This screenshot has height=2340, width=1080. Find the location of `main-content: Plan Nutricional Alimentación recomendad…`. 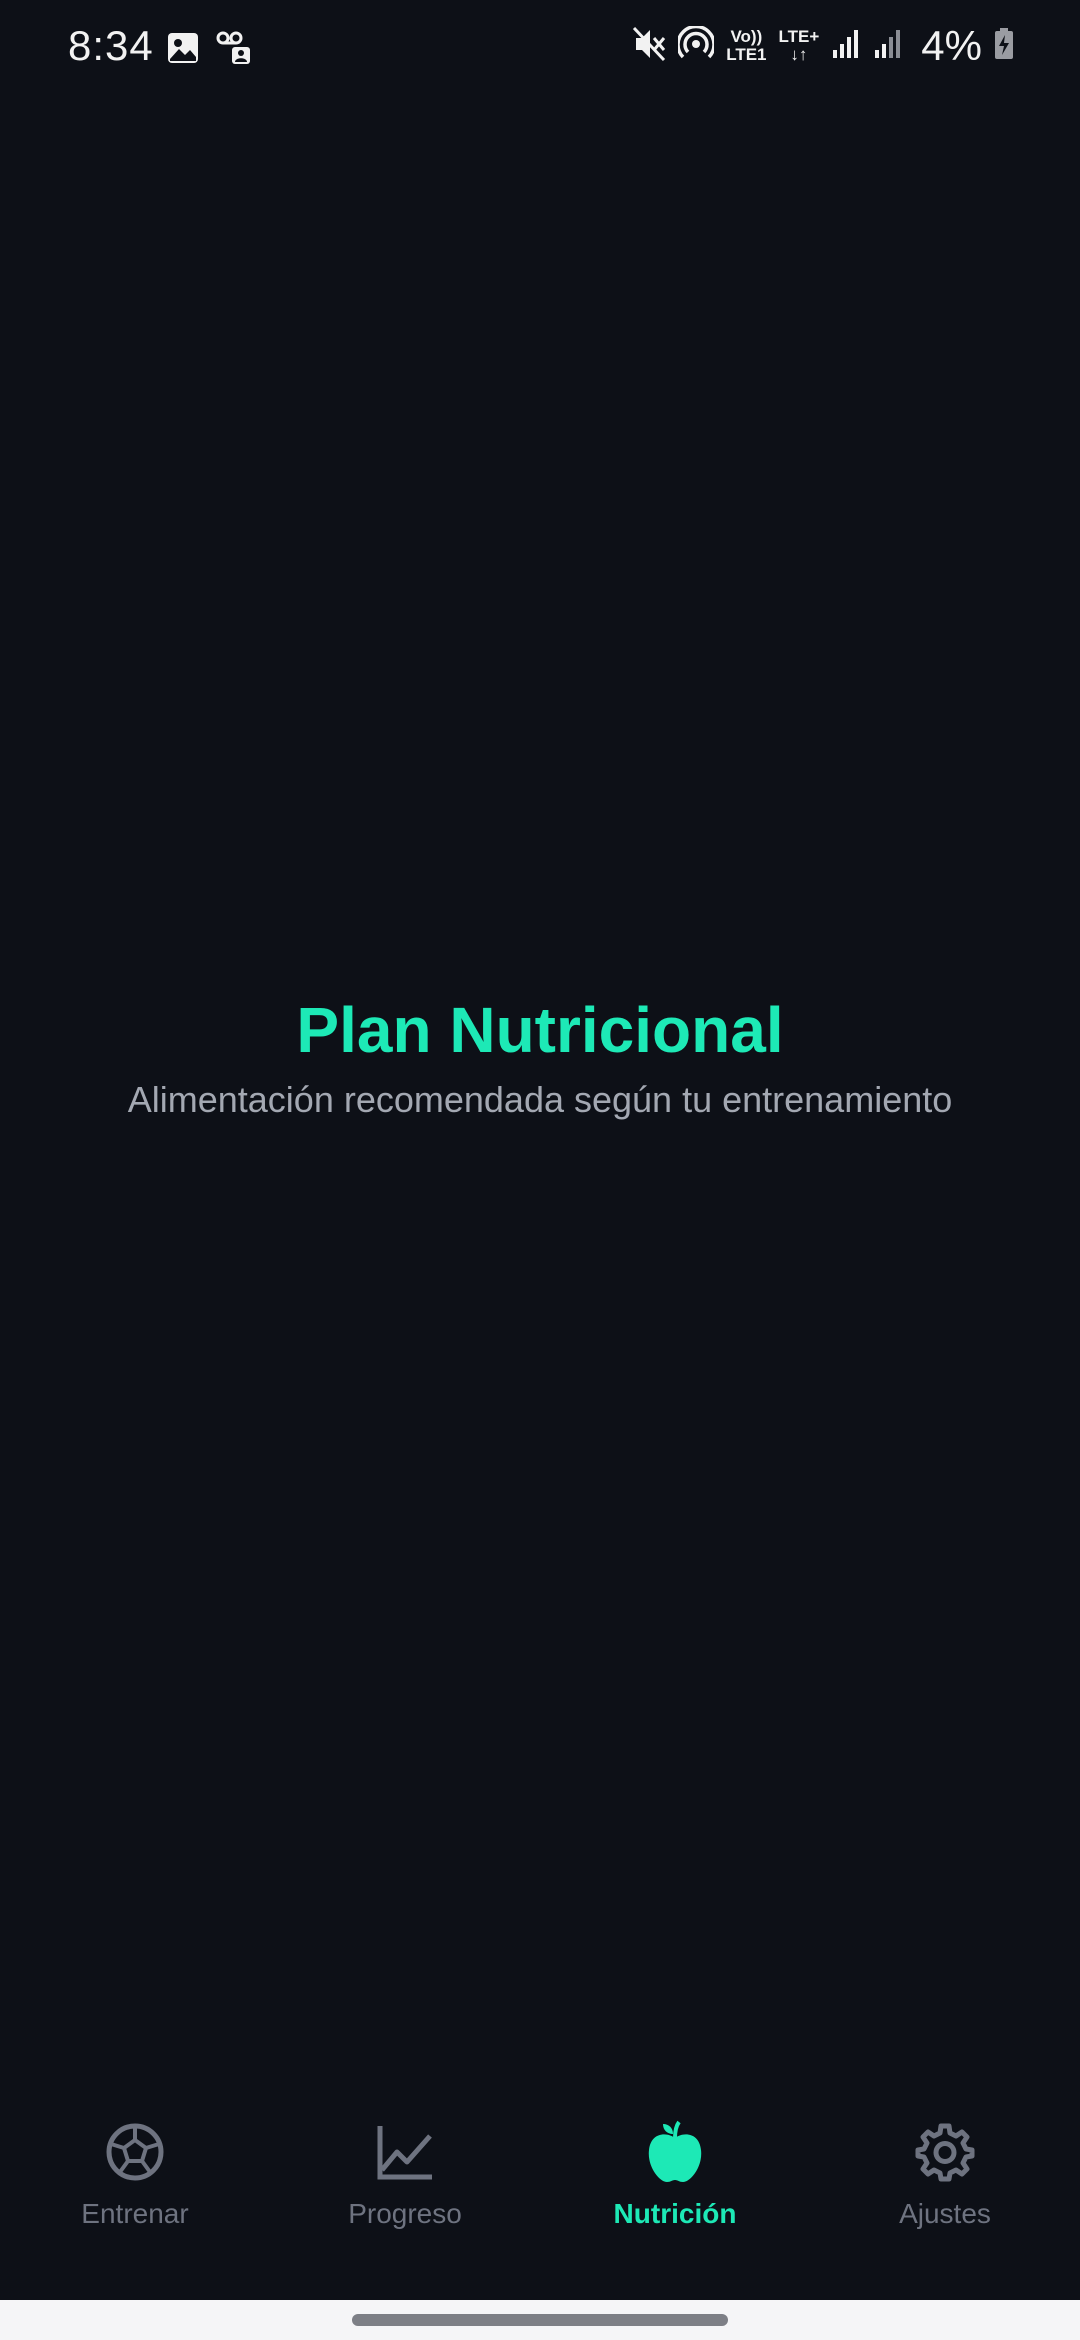

main-content: Plan Nutricional Alimentación recomendad… is located at coordinates (540, 1056).